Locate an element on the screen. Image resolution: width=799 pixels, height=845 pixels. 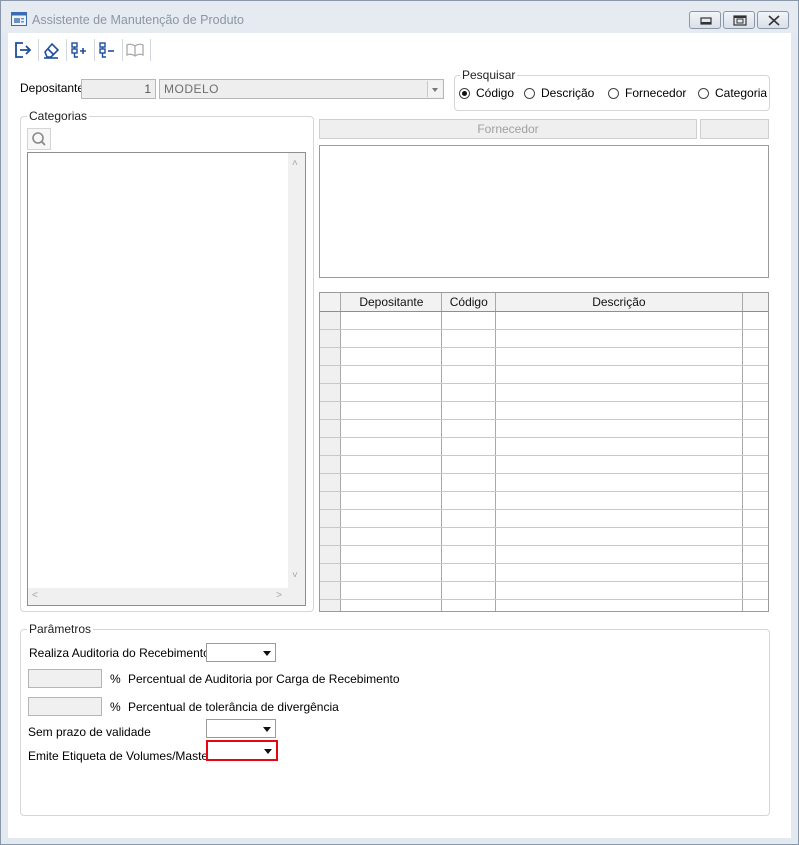
remove-list-button is located at coordinates (107, 50).